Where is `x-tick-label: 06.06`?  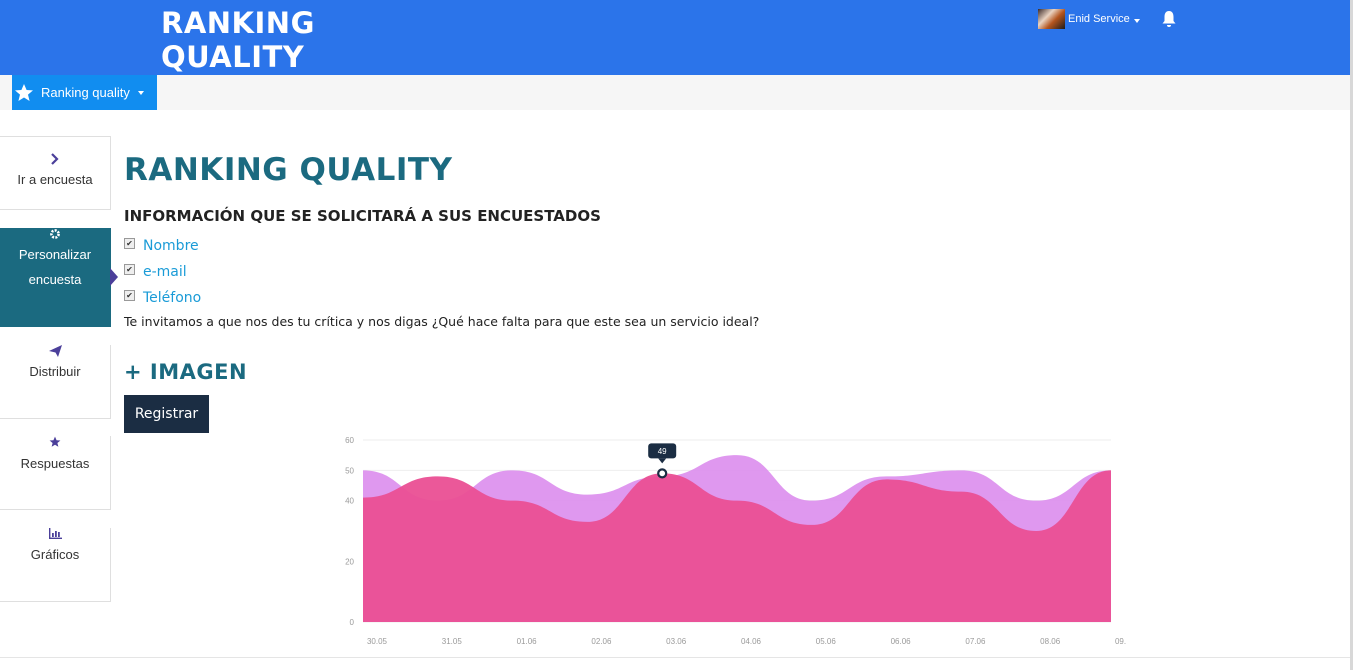
x-tick-label: 06.06 is located at coordinates (901, 641).